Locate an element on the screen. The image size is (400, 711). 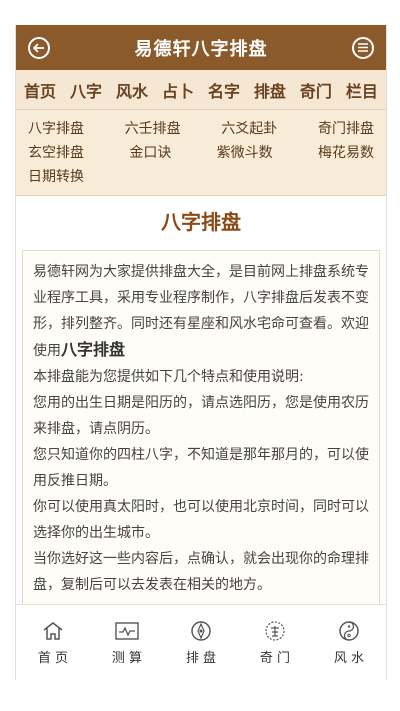
section-title: 八字排盘 is located at coordinates (201, 222).